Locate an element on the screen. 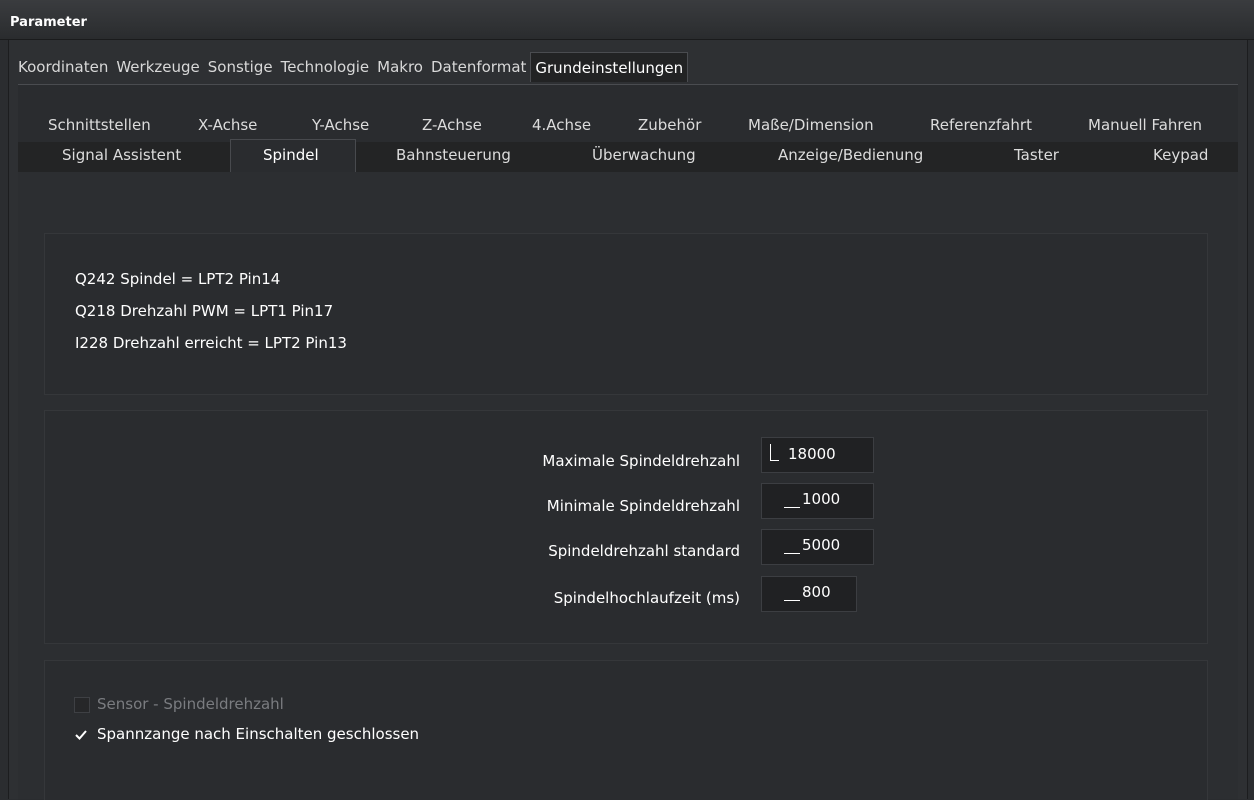 The image size is (1254, 800). collet-closed-label: Spannzange nach Einschalten geschlossen is located at coordinates (258, 734).